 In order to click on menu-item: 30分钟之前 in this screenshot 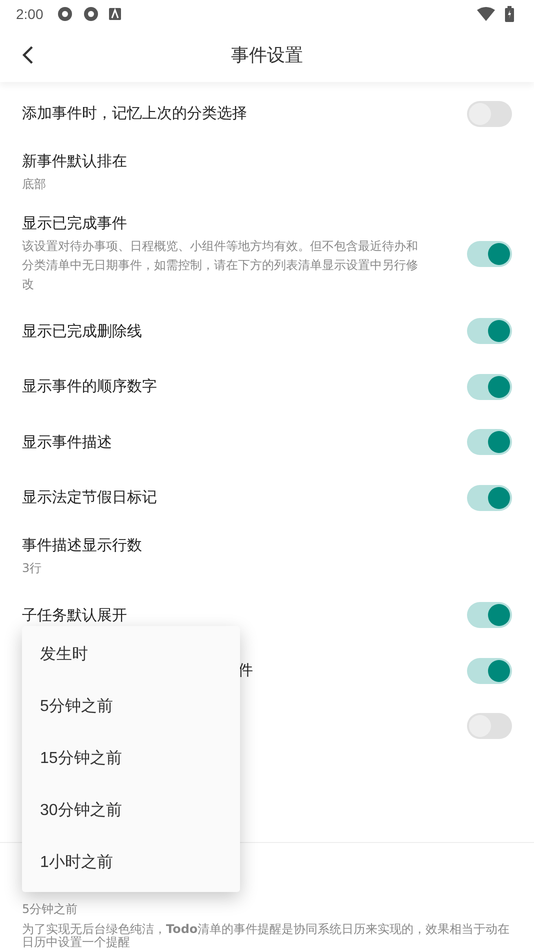, I will do `click(131, 810)`.